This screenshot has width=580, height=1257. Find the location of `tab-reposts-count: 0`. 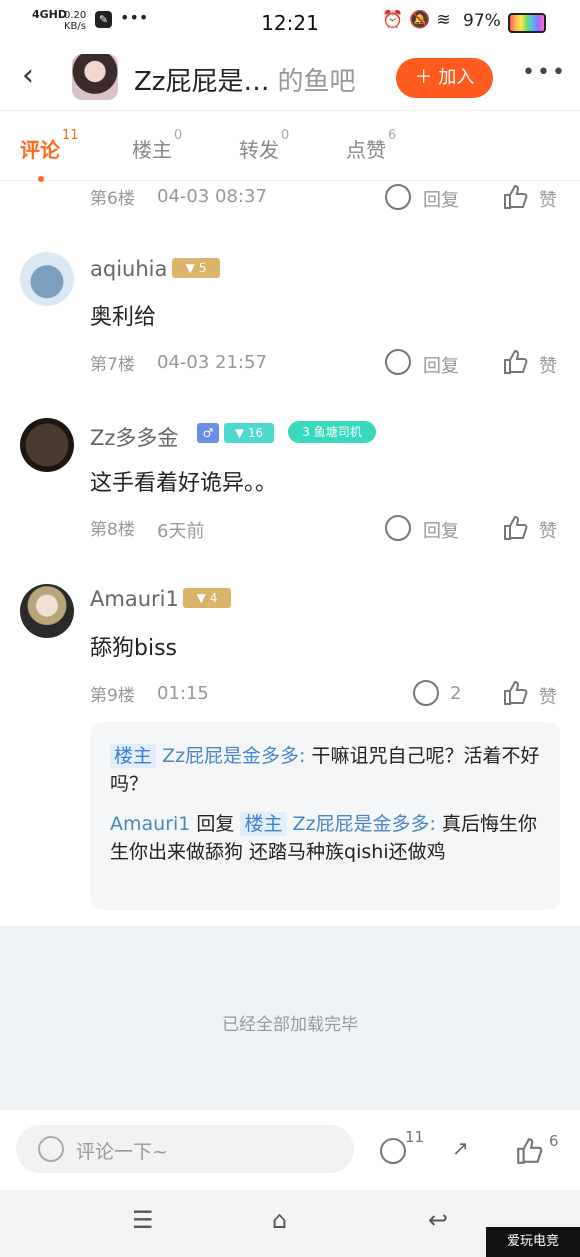

tab-reposts-count: 0 is located at coordinates (285, 135).